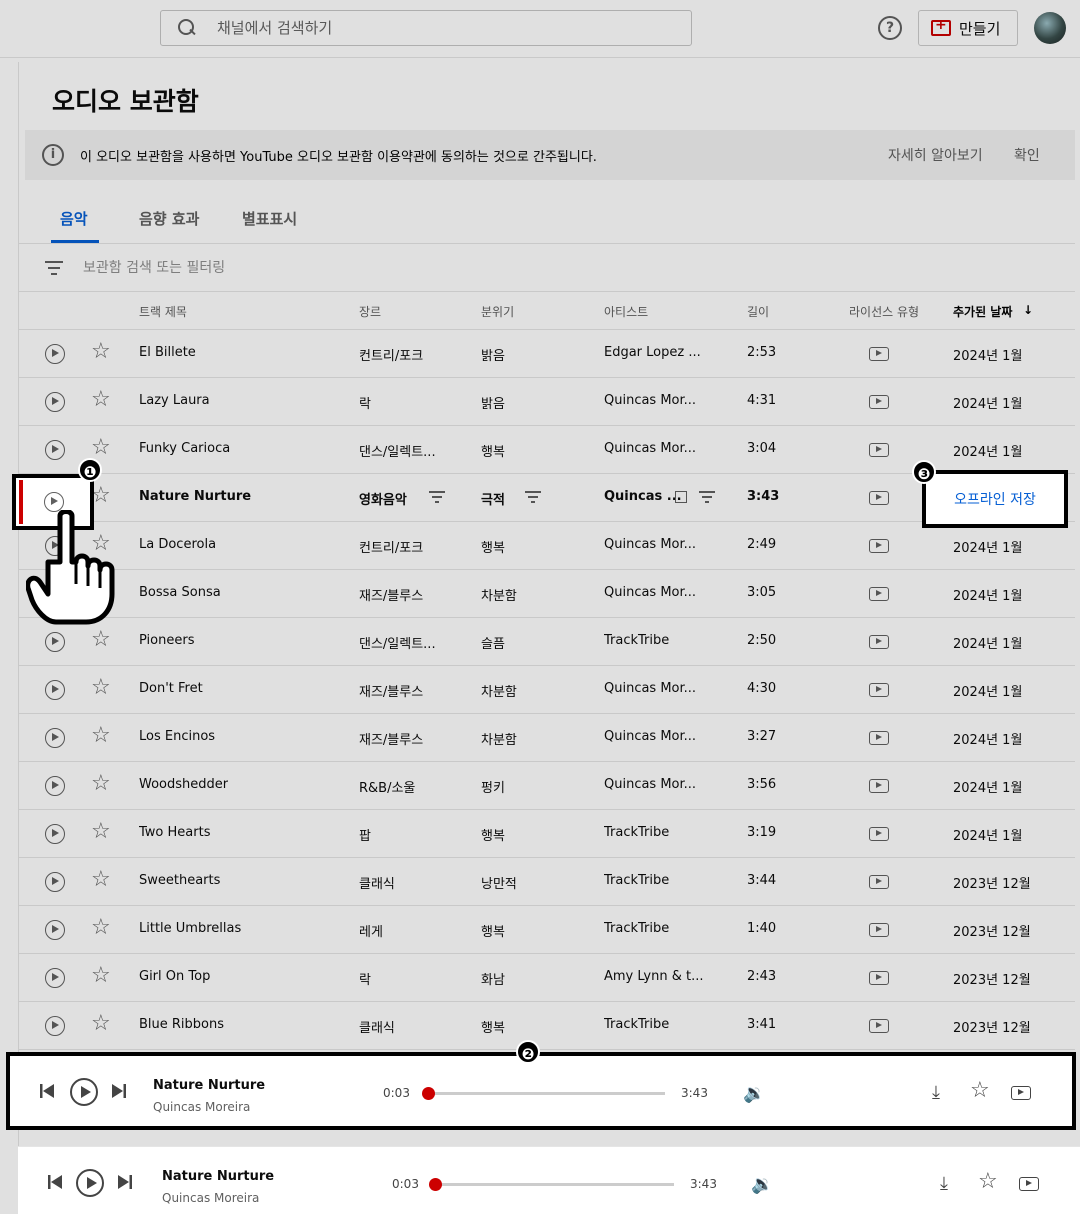 The image size is (1080, 1214). What do you see at coordinates (387, 788) in the screenshot?
I see `track-genre: R&B/소울` at bounding box center [387, 788].